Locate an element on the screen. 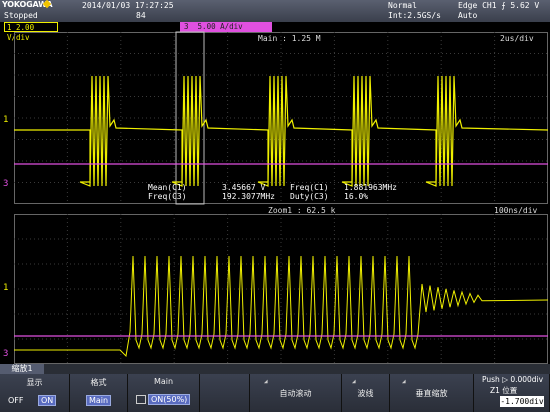  z1-position-label: Z1 位置 is located at coordinates (504, 390).